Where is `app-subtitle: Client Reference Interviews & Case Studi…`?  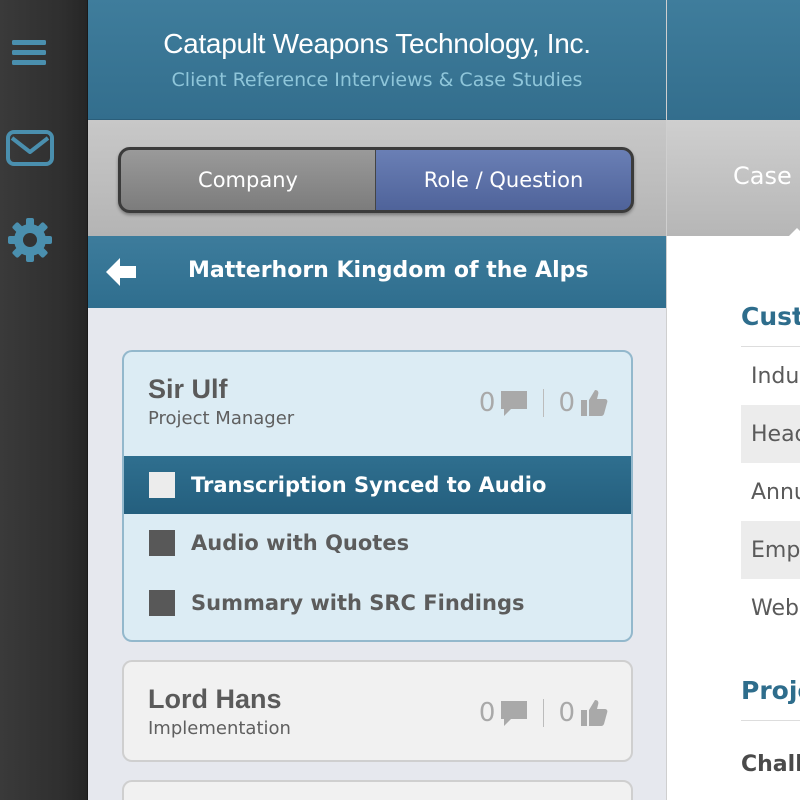
app-subtitle: Client Reference Interviews & Case Studi… is located at coordinates (377, 80).